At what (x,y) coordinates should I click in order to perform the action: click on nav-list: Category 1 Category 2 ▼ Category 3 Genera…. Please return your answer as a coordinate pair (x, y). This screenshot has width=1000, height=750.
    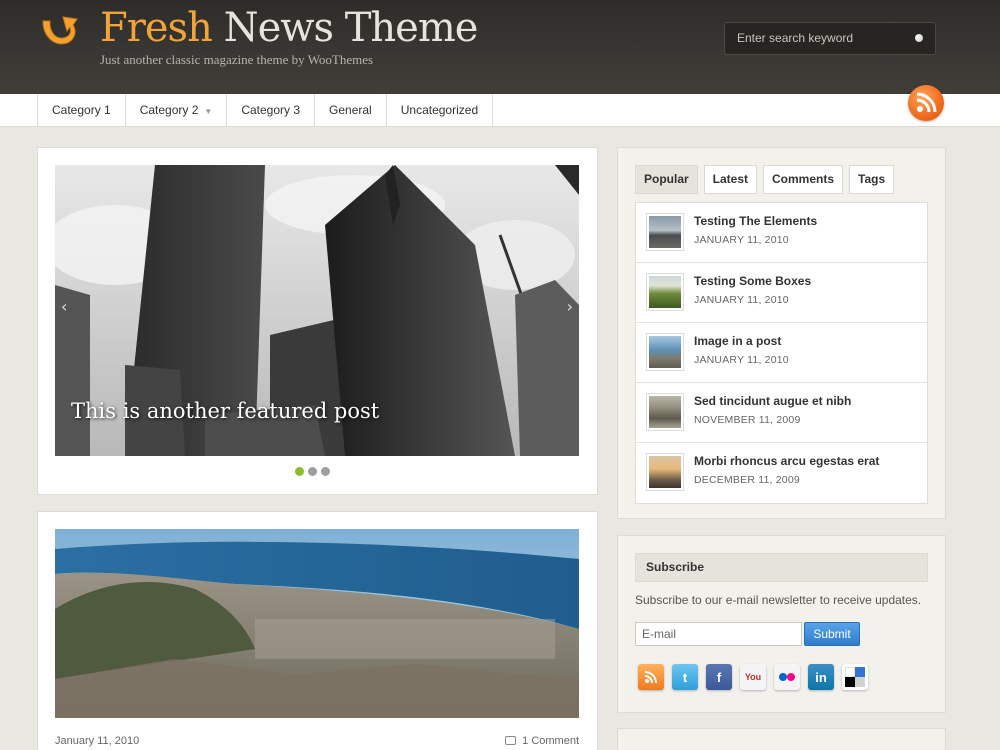
    Looking at the image, I should click on (265, 110).